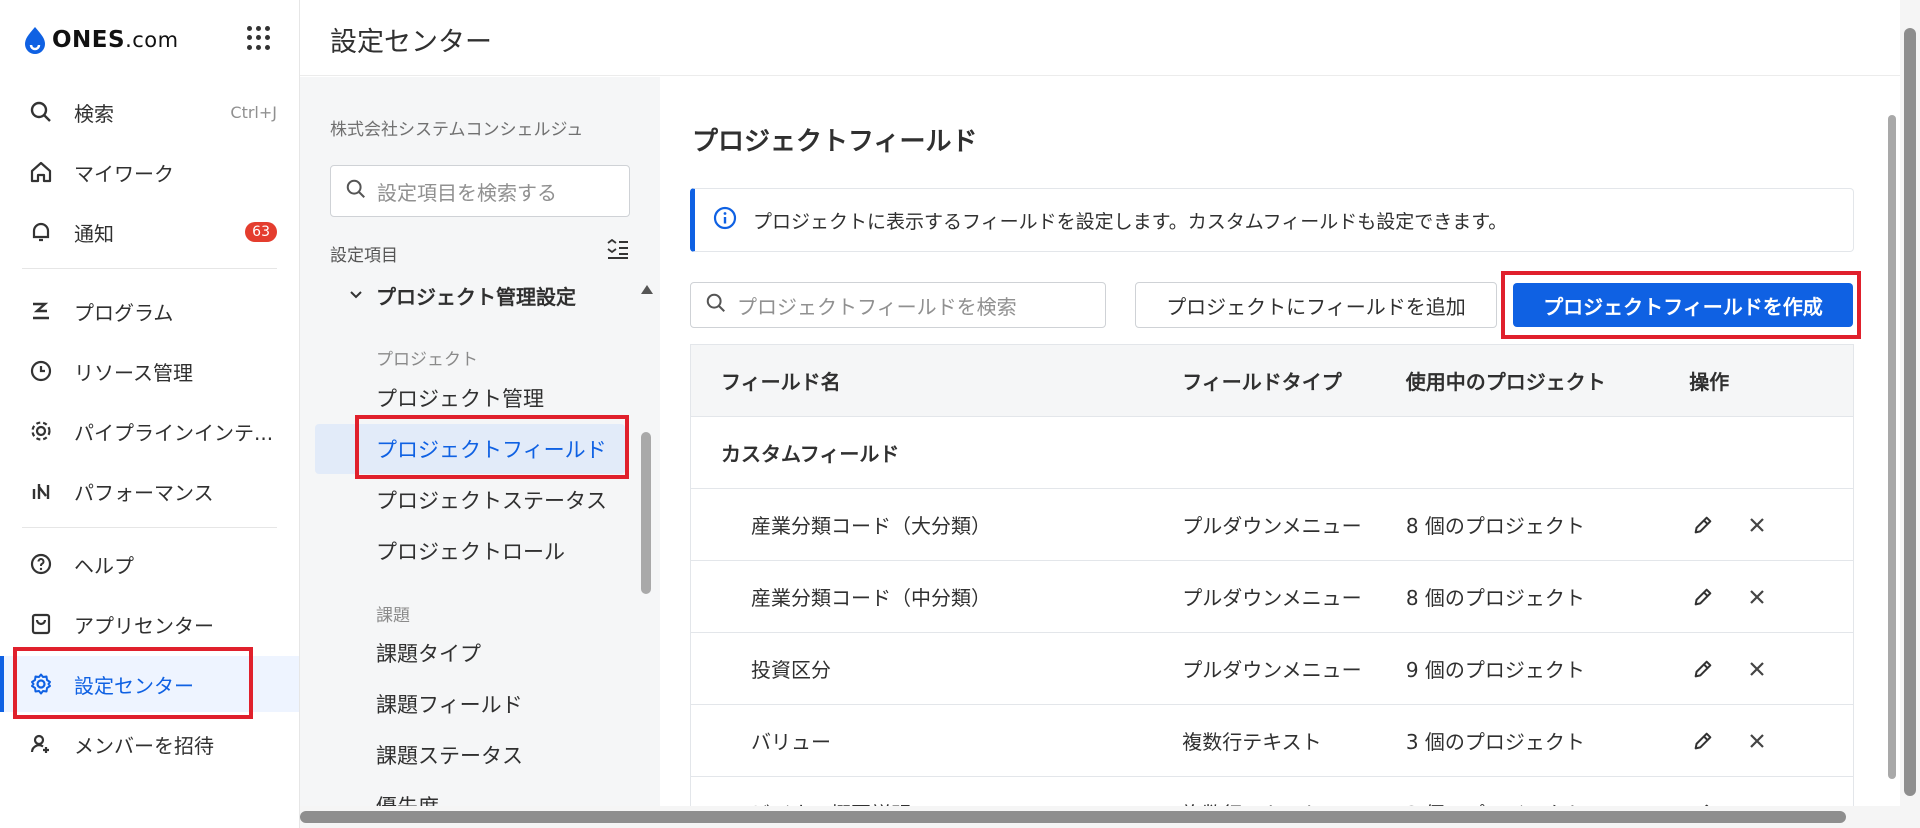 This screenshot has height=828, width=1920. I want to click on side-item-project-status: プロジェクトステータス, so click(470, 500).